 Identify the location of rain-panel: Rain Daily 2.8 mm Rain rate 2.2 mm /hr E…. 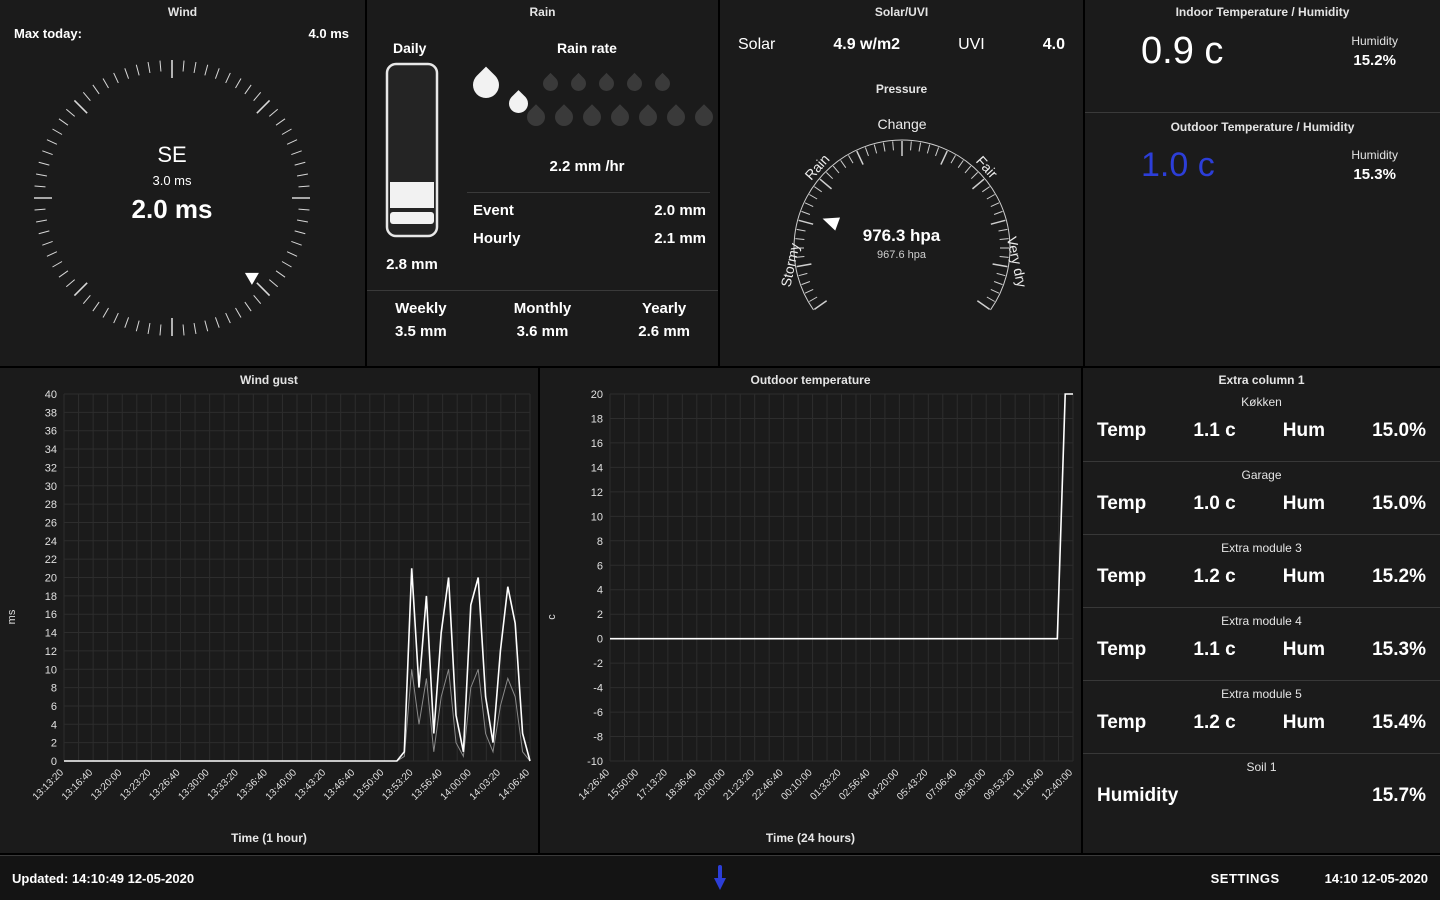
(542, 183).